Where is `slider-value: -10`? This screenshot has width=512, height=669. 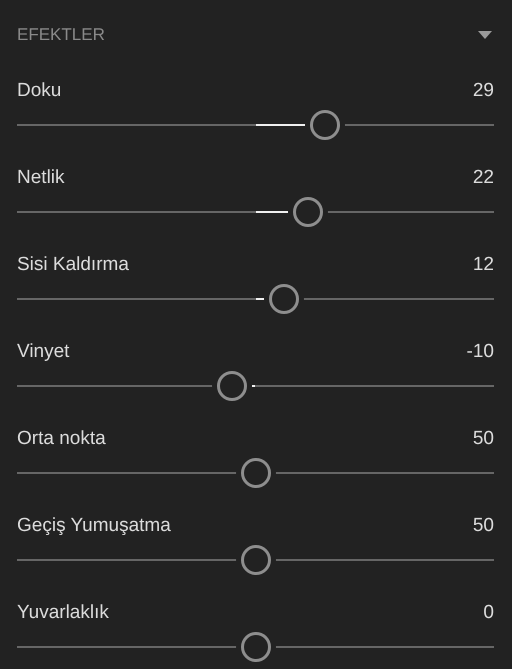 slider-value: -10 is located at coordinates (480, 352).